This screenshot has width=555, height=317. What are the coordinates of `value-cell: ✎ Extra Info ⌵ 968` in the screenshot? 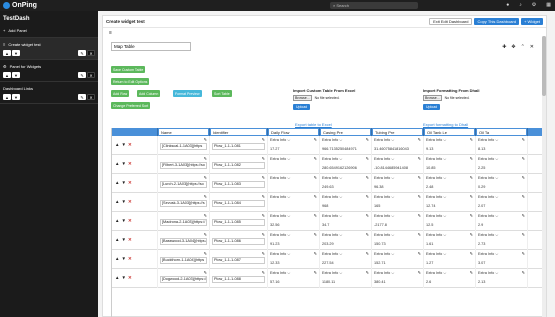 It's located at (346, 202).